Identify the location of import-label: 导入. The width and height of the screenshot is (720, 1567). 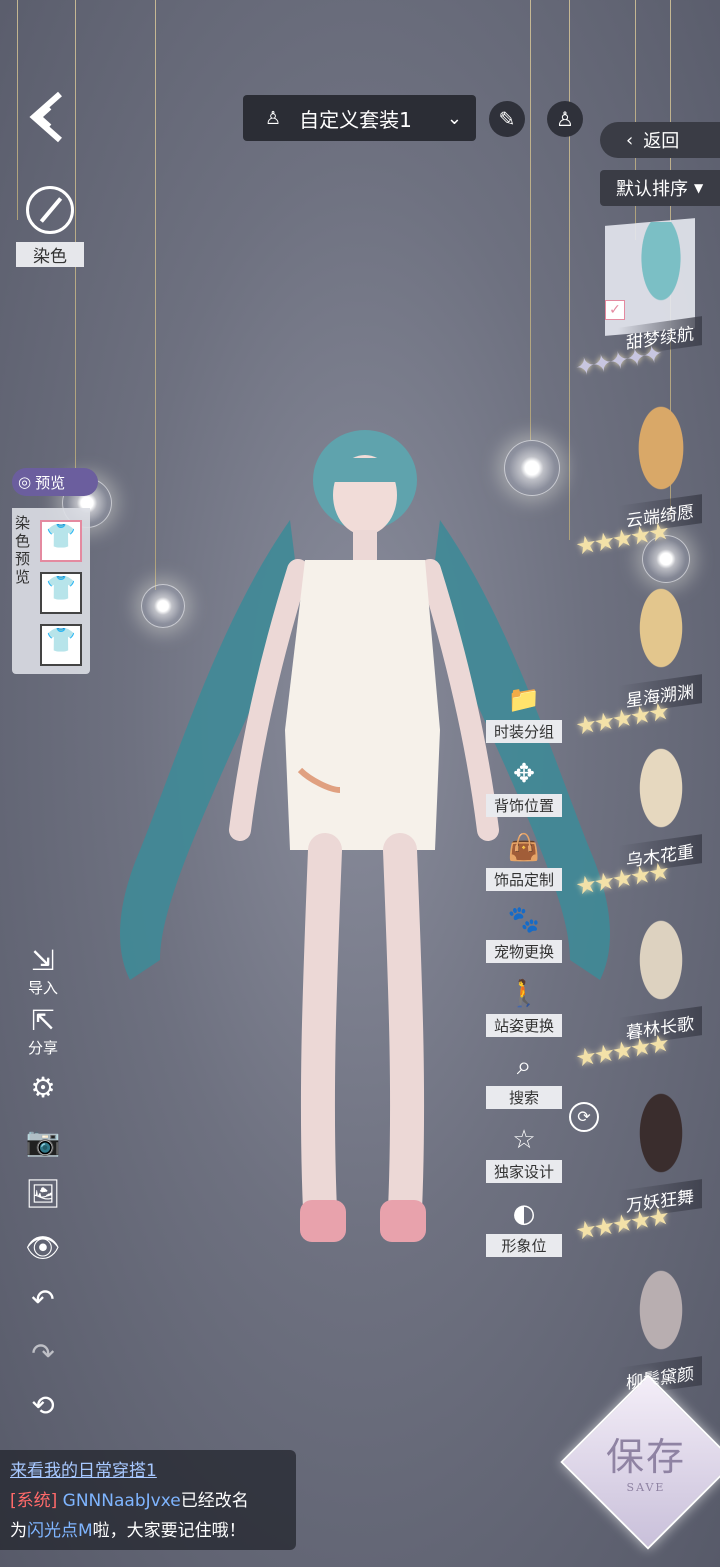
(42, 988).